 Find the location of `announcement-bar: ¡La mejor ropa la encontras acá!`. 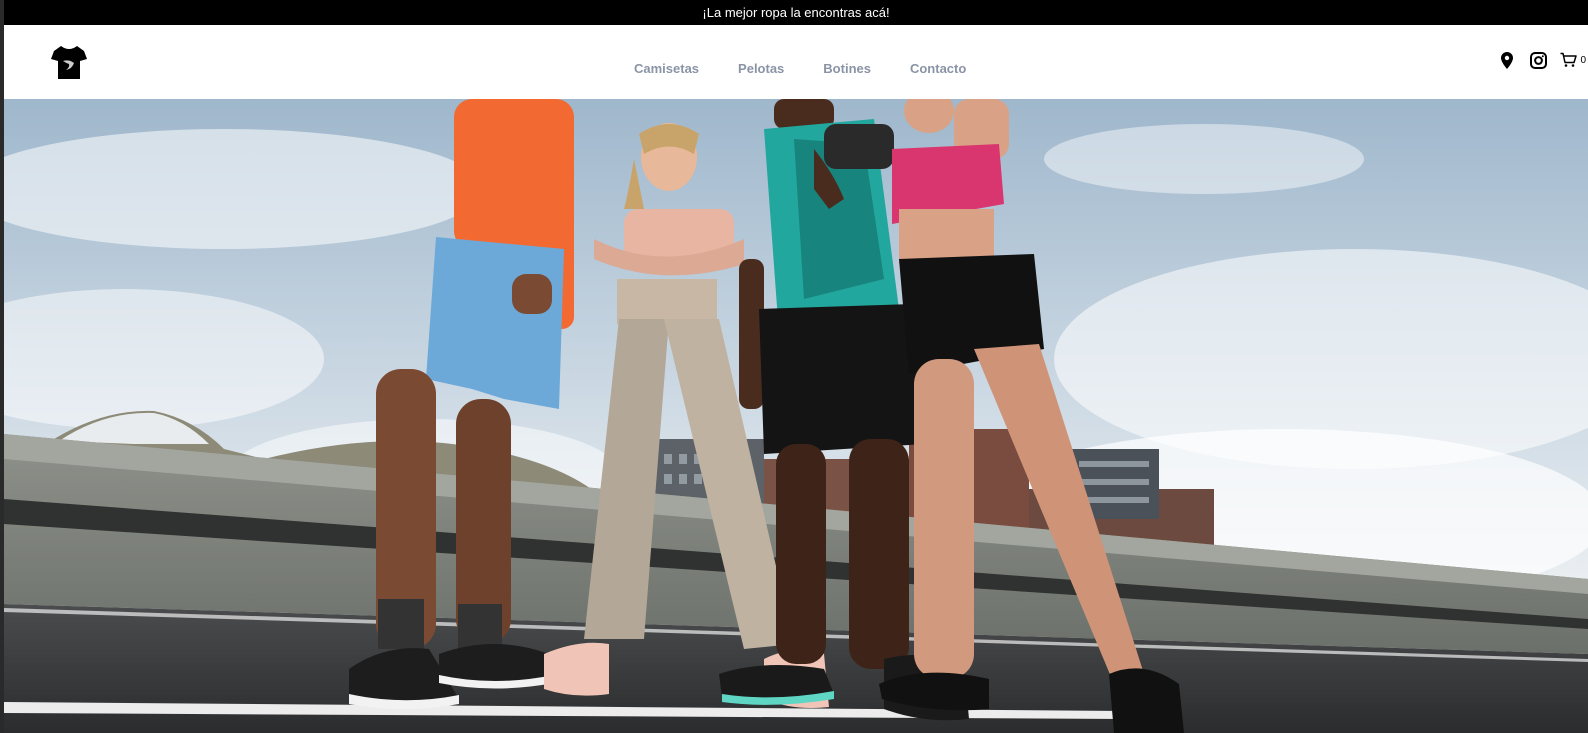

announcement-bar: ¡La mejor ropa la encontras acá! is located at coordinates (796, 12).